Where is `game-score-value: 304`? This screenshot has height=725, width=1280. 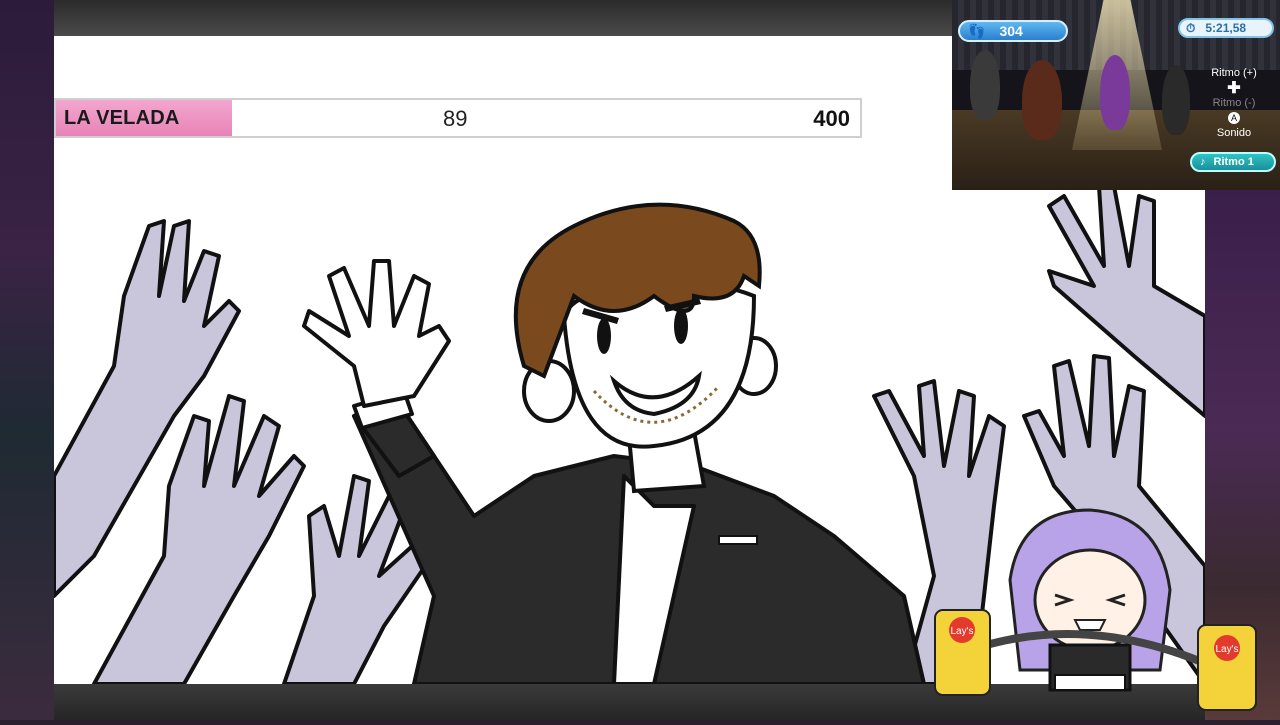
game-score-value: 304 is located at coordinates (1011, 31).